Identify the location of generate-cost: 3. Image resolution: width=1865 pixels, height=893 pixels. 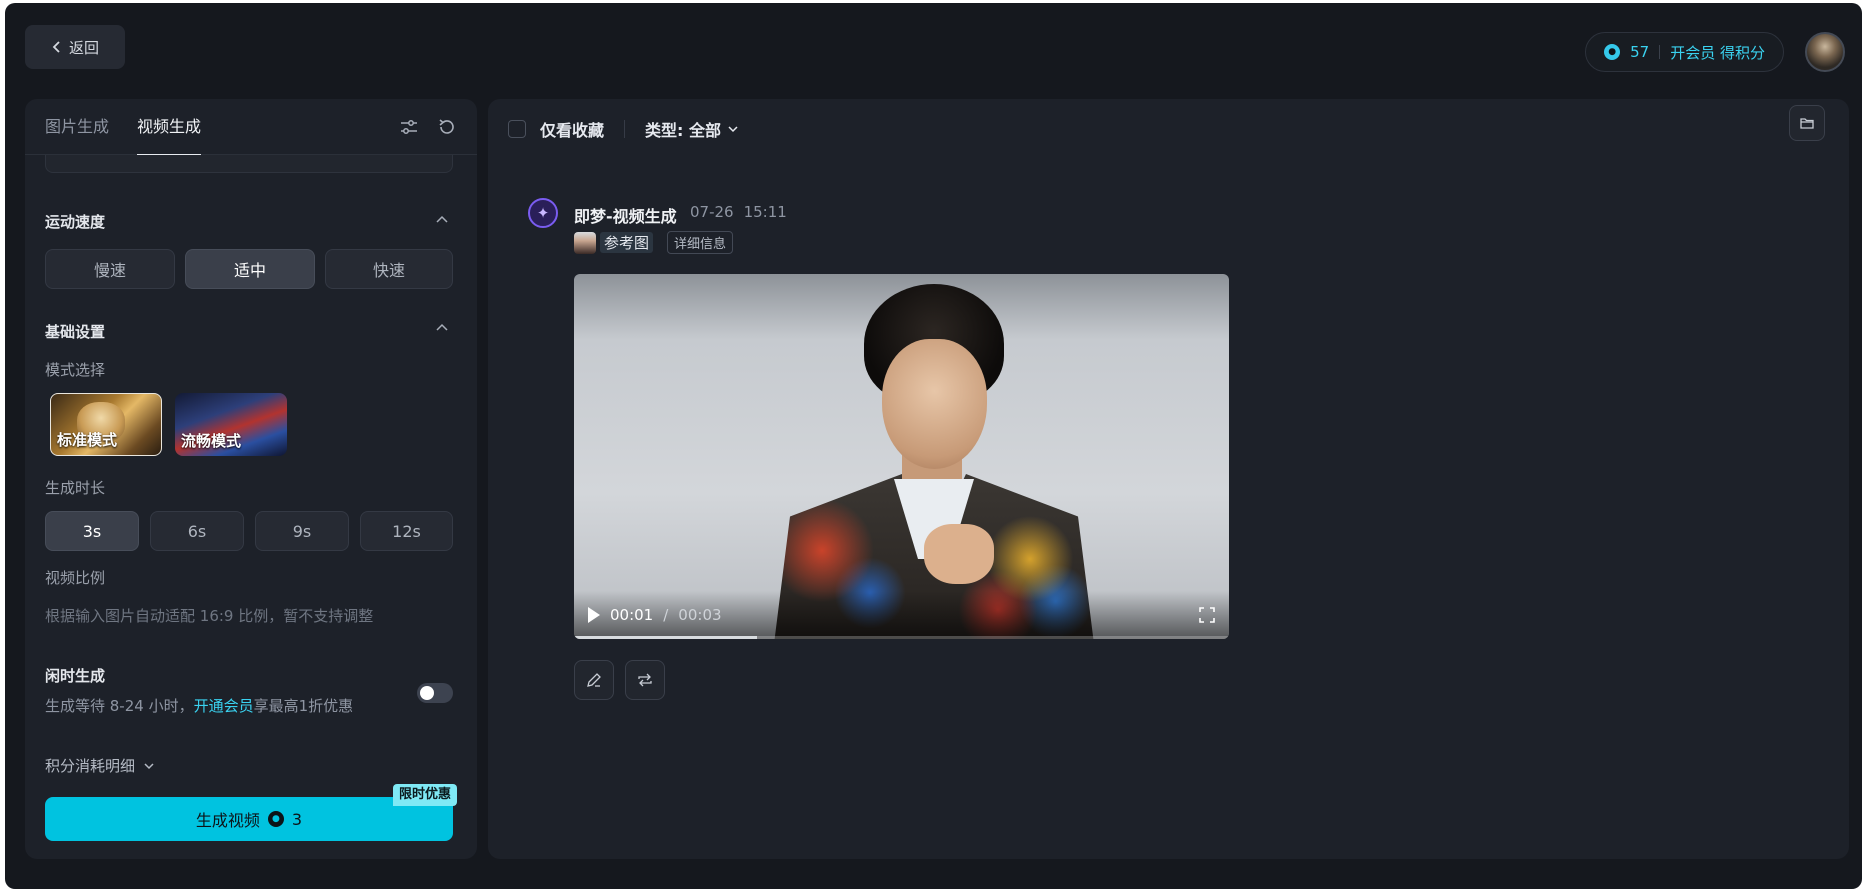
(297, 819).